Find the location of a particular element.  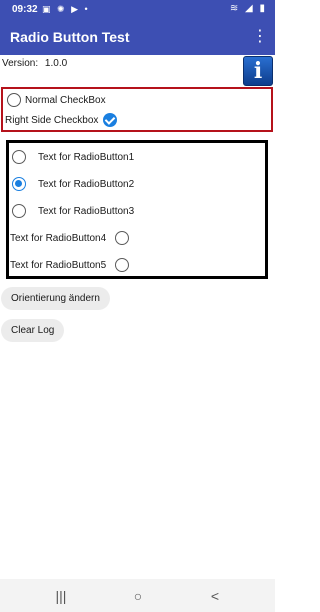

more-vert-icon: ⋮ is located at coordinates (260, 37).